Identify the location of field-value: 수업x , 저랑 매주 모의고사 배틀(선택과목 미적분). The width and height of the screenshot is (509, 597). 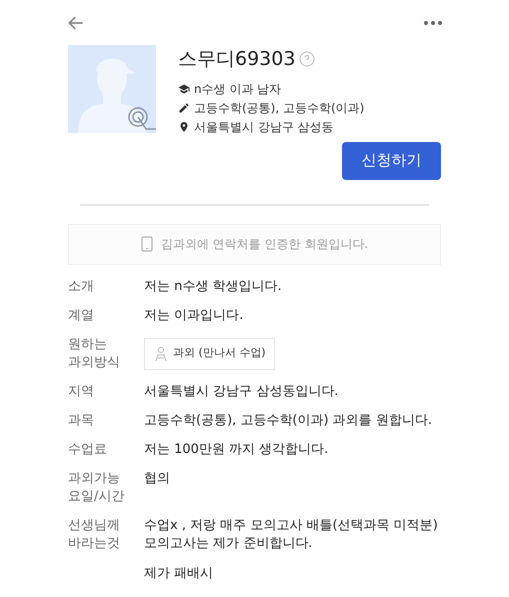
(291, 525).